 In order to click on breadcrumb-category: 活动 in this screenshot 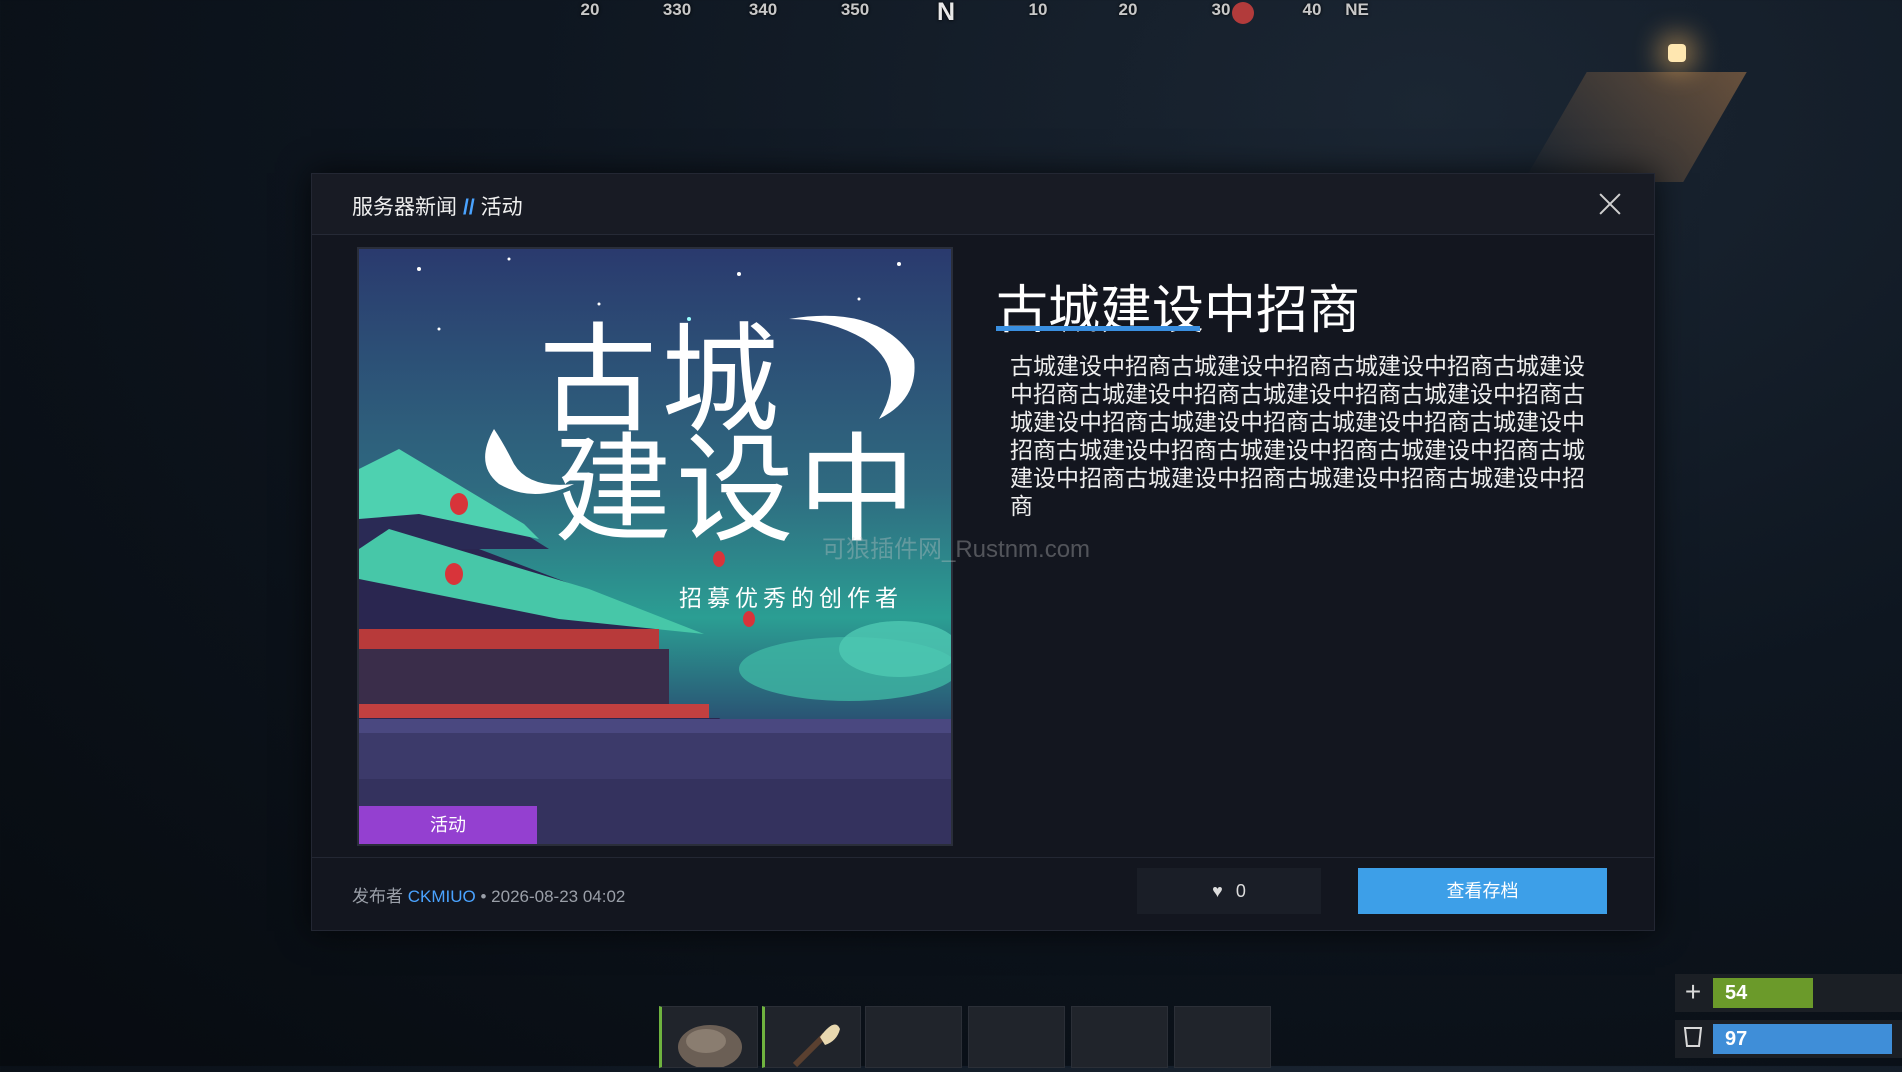, I will do `click(502, 207)`.